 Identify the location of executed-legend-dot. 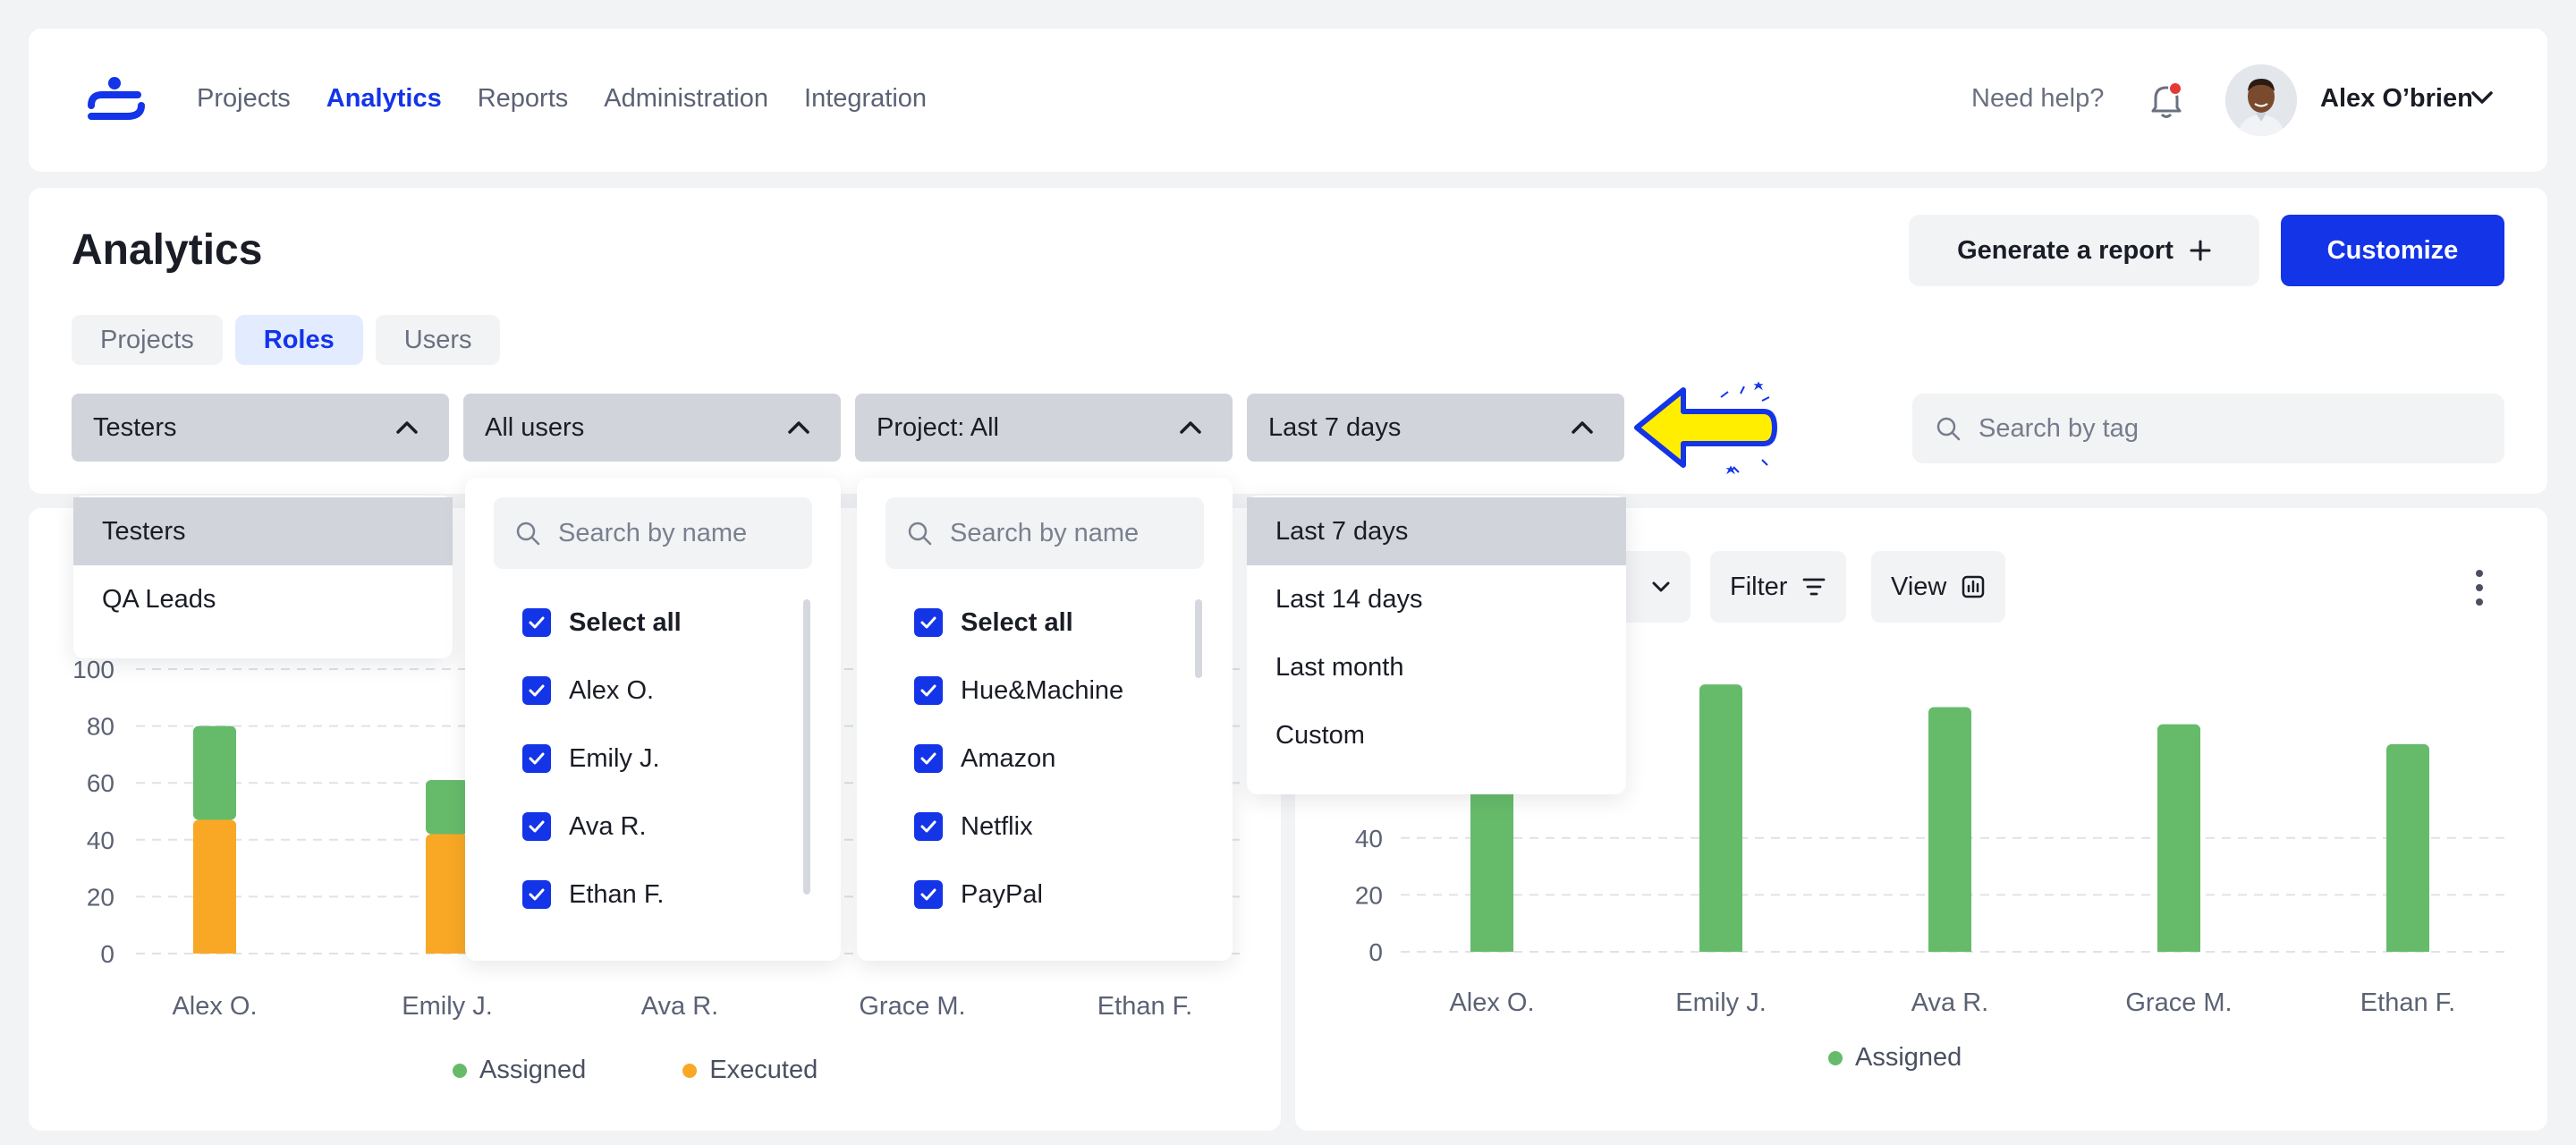
(690, 1070).